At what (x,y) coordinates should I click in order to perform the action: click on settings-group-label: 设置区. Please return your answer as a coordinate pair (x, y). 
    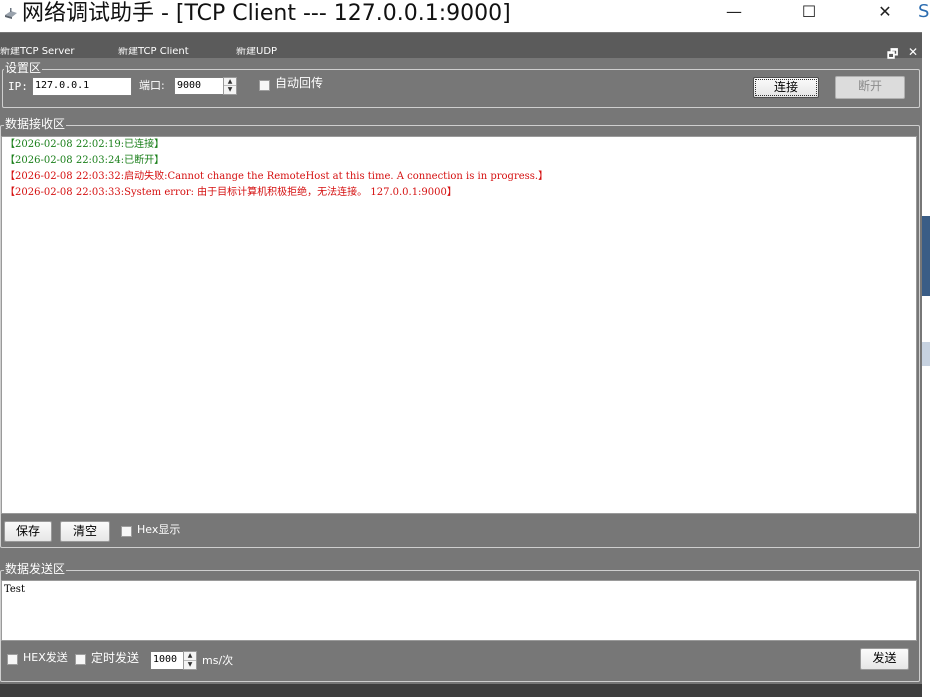
    Looking at the image, I should click on (23, 68).